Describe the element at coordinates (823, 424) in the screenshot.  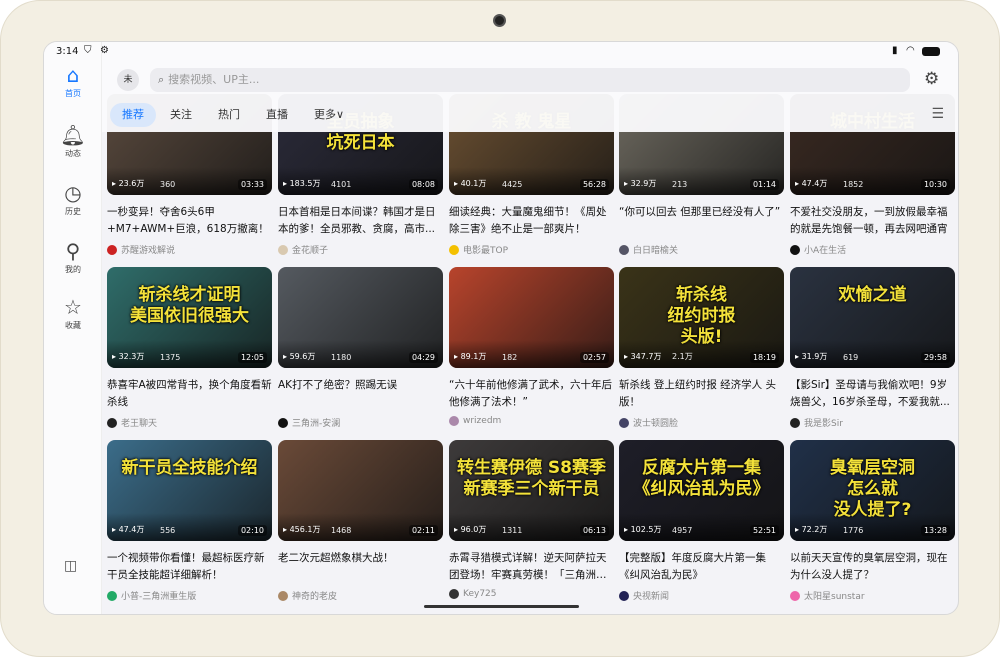
I see `author-name: 我是影Sir` at that location.